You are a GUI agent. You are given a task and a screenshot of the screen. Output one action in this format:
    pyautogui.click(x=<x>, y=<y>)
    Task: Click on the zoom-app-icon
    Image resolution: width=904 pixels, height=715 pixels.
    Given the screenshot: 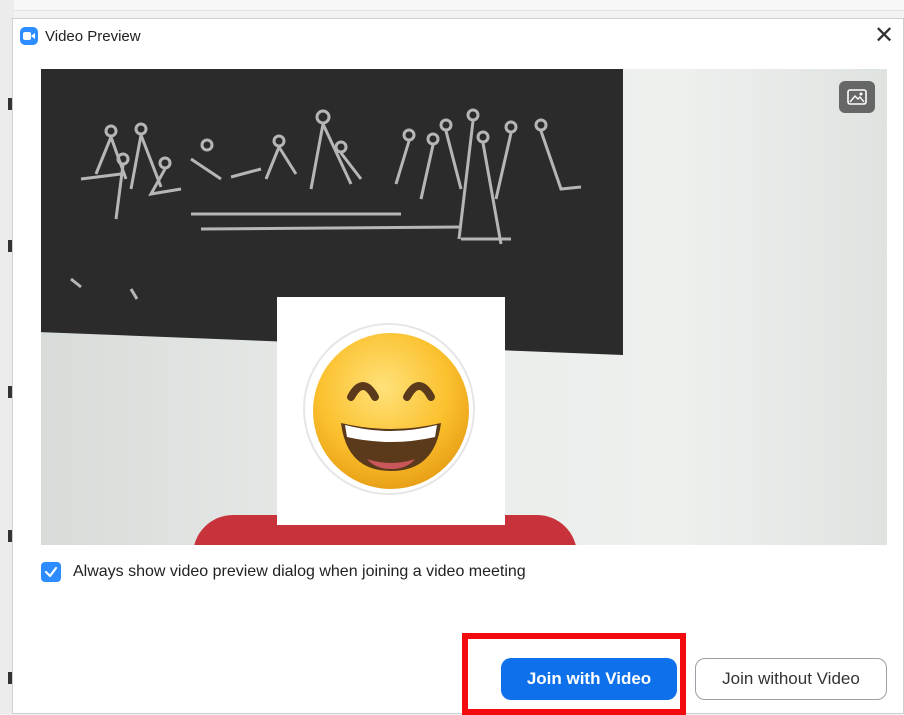 What is the action you would take?
    pyautogui.click(x=29, y=36)
    